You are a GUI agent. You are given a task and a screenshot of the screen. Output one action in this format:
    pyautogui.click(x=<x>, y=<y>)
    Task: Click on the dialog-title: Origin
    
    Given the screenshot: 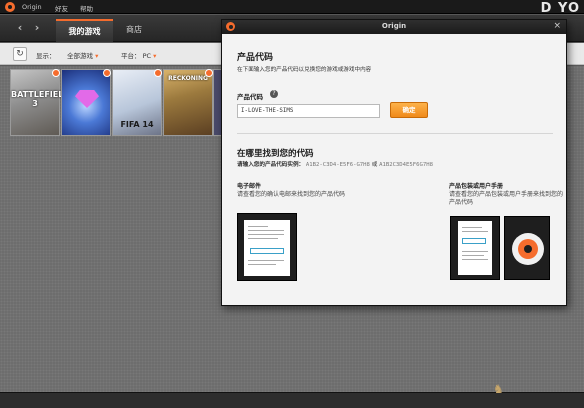 What is the action you would take?
    pyautogui.click(x=394, y=26)
    